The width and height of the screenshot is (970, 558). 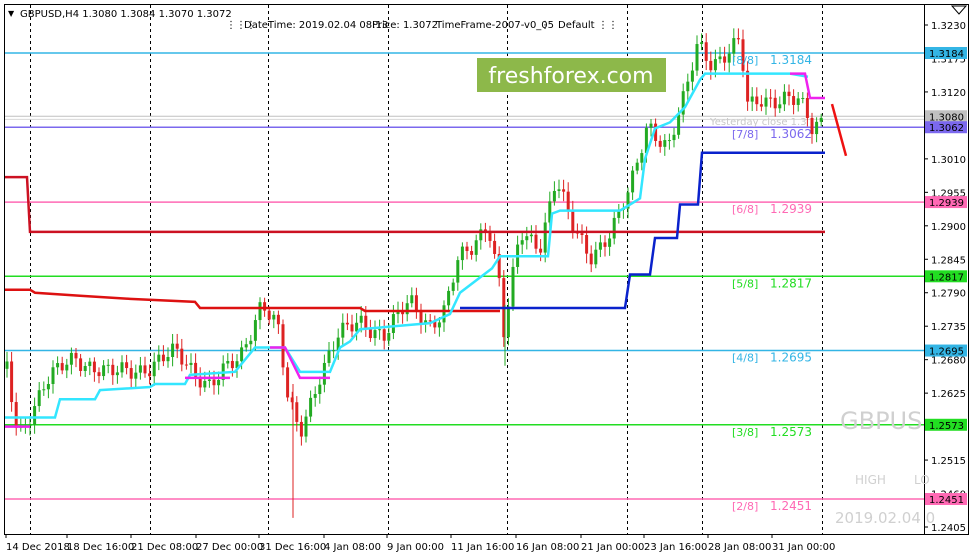 I want to click on murrey-level-value: 1.3062, so click(x=791, y=134).